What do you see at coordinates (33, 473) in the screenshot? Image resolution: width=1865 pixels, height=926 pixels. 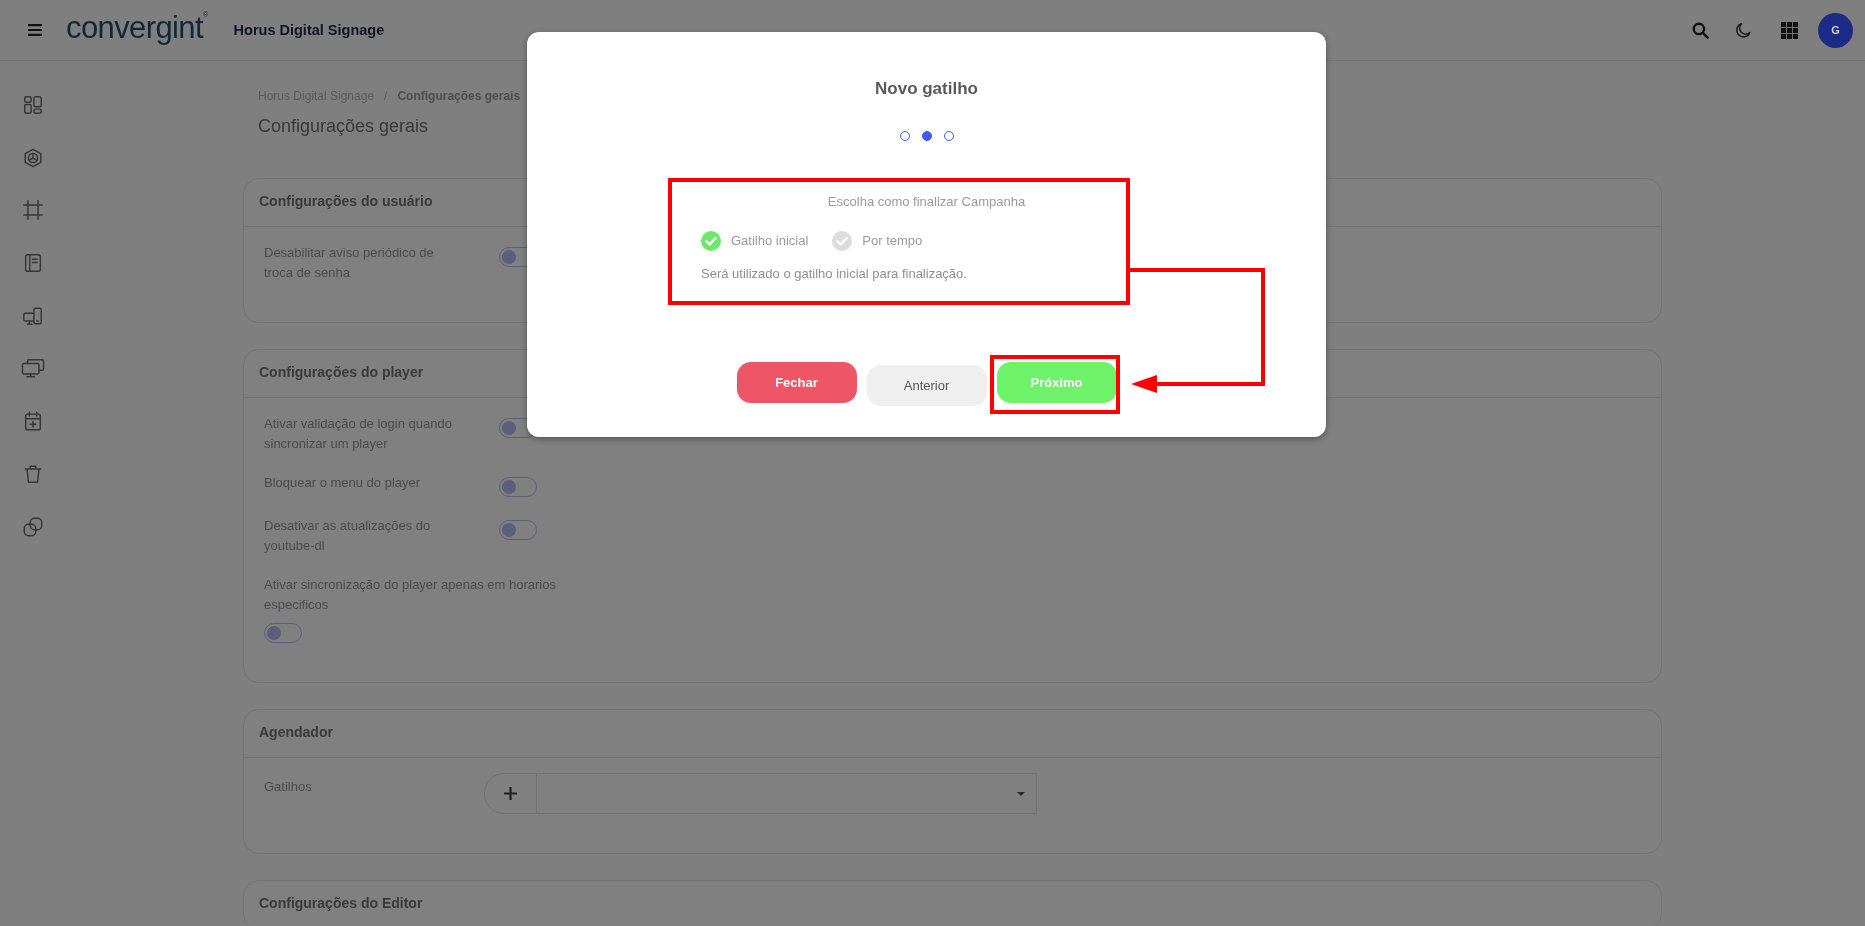 I see `trash-icon` at bounding box center [33, 473].